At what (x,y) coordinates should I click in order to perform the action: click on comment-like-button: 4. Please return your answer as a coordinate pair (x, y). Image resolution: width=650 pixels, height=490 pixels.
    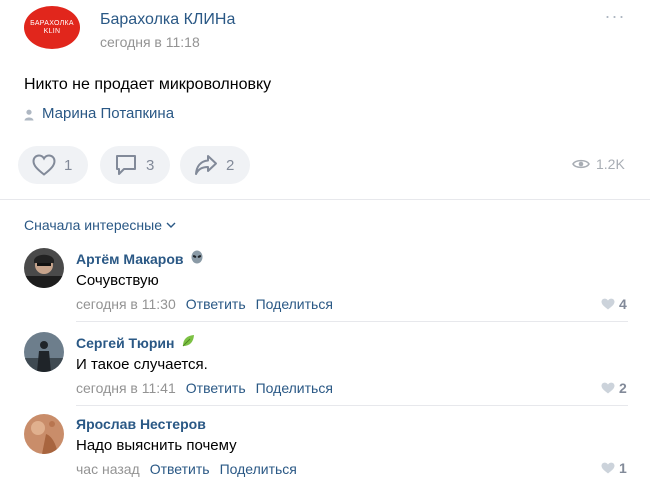
    Looking at the image, I should click on (614, 304).